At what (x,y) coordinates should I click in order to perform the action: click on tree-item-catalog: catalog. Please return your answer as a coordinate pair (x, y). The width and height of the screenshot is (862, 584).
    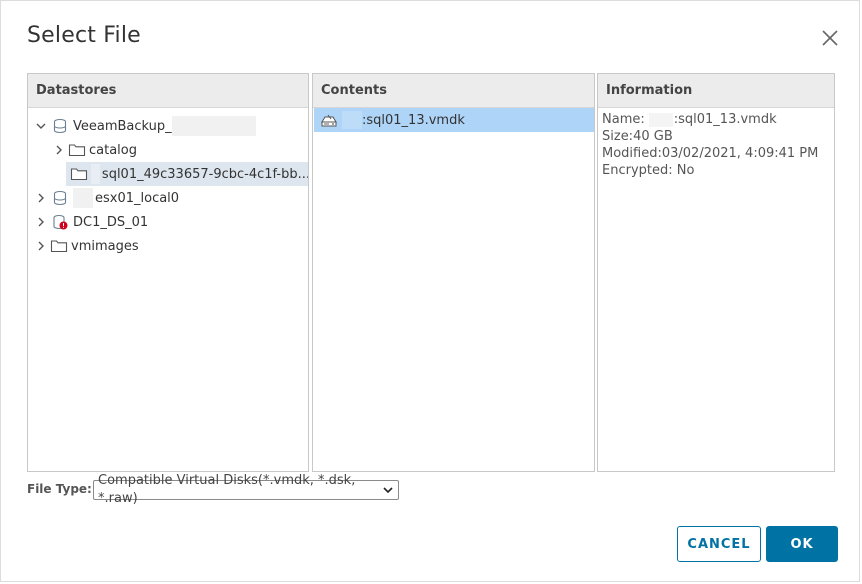
    Looking at the image, I should click on (94, 150).